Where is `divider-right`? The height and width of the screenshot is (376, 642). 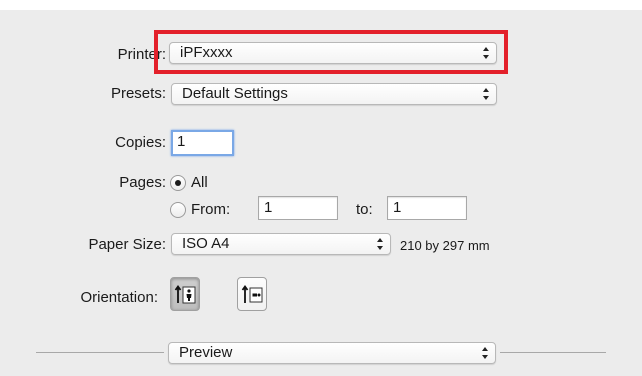 divider-right is located at coordinates (553, 352).